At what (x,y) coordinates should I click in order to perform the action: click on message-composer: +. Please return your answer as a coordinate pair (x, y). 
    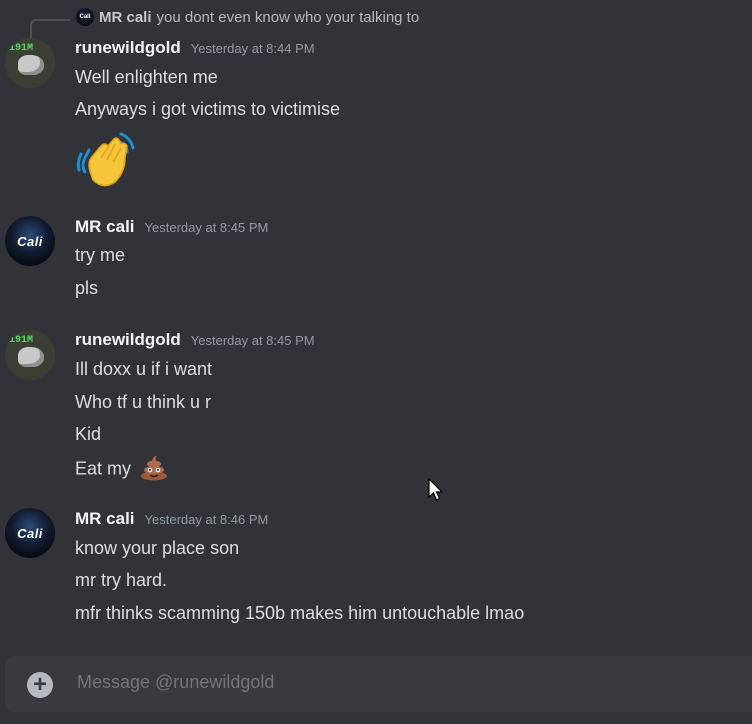
    Looking at the image, I should click on (378, 684).